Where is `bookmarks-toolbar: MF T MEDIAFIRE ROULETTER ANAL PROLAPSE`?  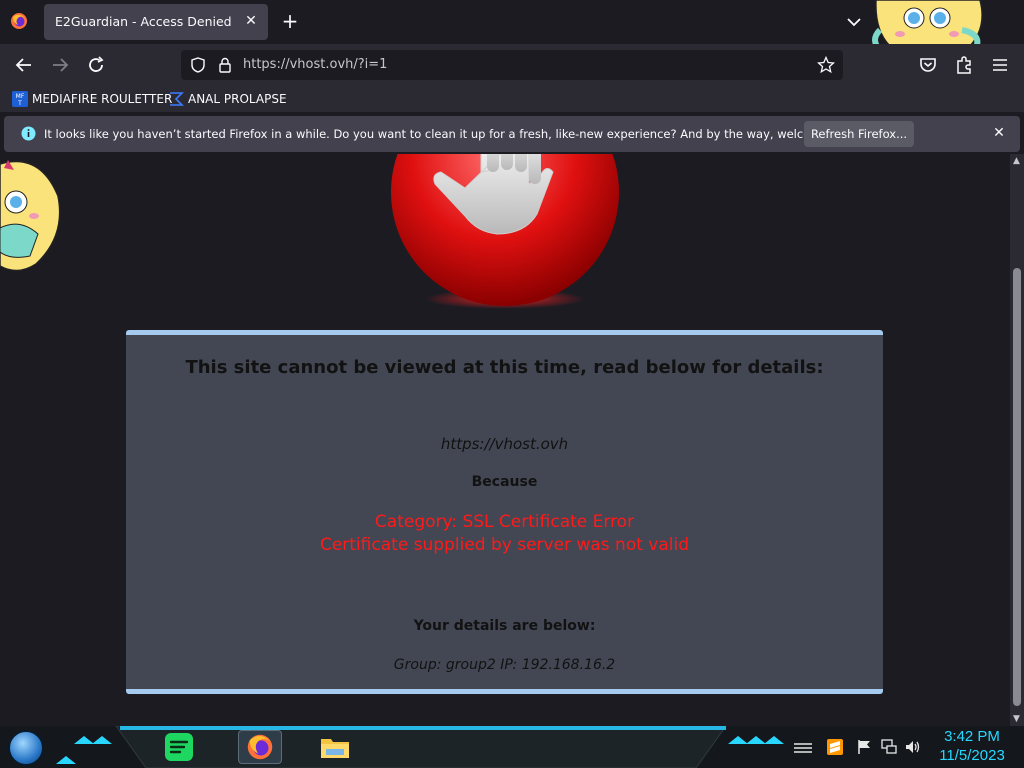
bookmarks-toolbar: MF T MEDIAFIRE ROULETTER ANAL PROLAPSE is located at coordinates (512, 99).